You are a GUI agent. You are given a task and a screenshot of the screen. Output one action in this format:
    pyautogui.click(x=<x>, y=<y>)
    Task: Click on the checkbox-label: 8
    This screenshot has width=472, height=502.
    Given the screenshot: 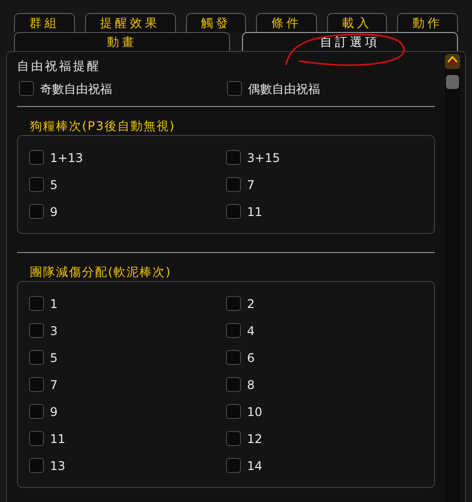 What is the action you would take?
    pyautogui.click(x=251, y=385)
    